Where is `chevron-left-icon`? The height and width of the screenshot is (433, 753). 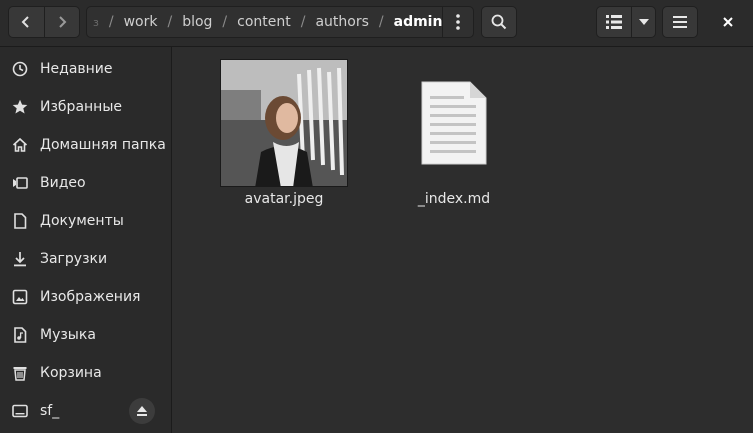 chevron-left-icon is located at coordinates (25, 22).